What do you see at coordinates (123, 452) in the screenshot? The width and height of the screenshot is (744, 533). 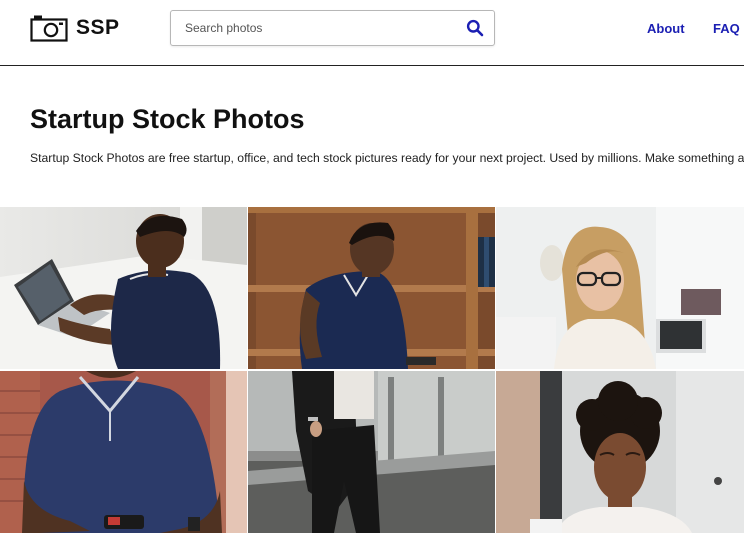 I see `photo-man-phone-brick` at bounding box center [123, 452].